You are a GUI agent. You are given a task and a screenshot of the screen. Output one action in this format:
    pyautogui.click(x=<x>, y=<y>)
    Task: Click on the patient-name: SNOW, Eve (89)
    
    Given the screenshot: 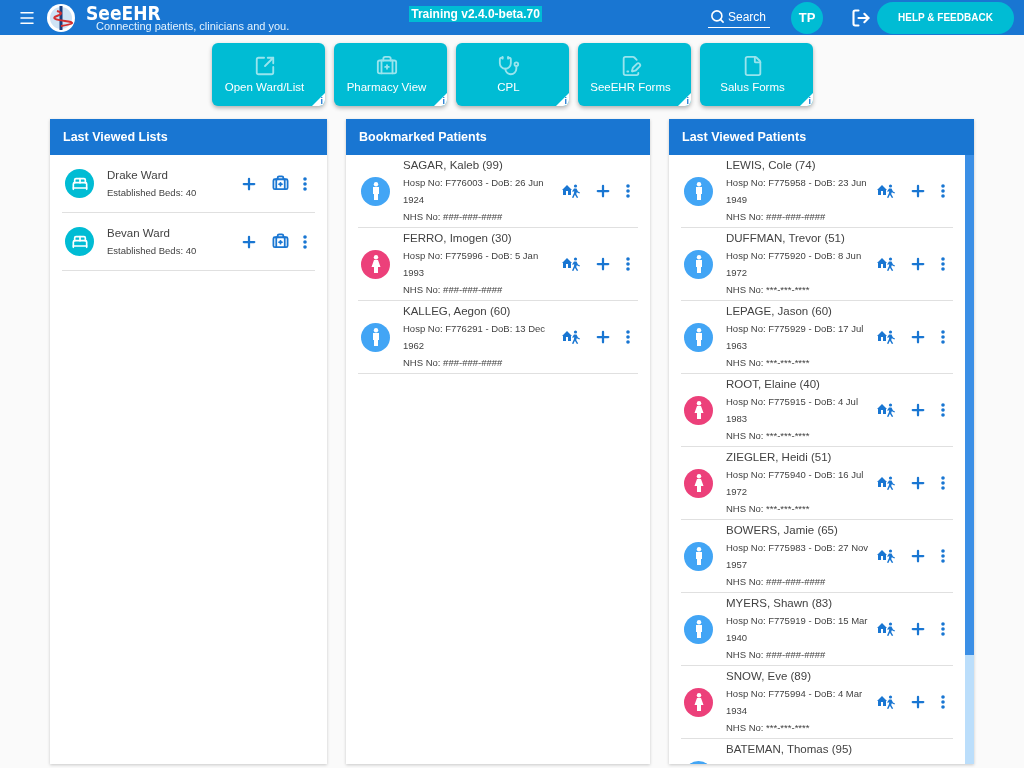 What is the action you would take?
    pyautogui.click(x=769, y=676)
    